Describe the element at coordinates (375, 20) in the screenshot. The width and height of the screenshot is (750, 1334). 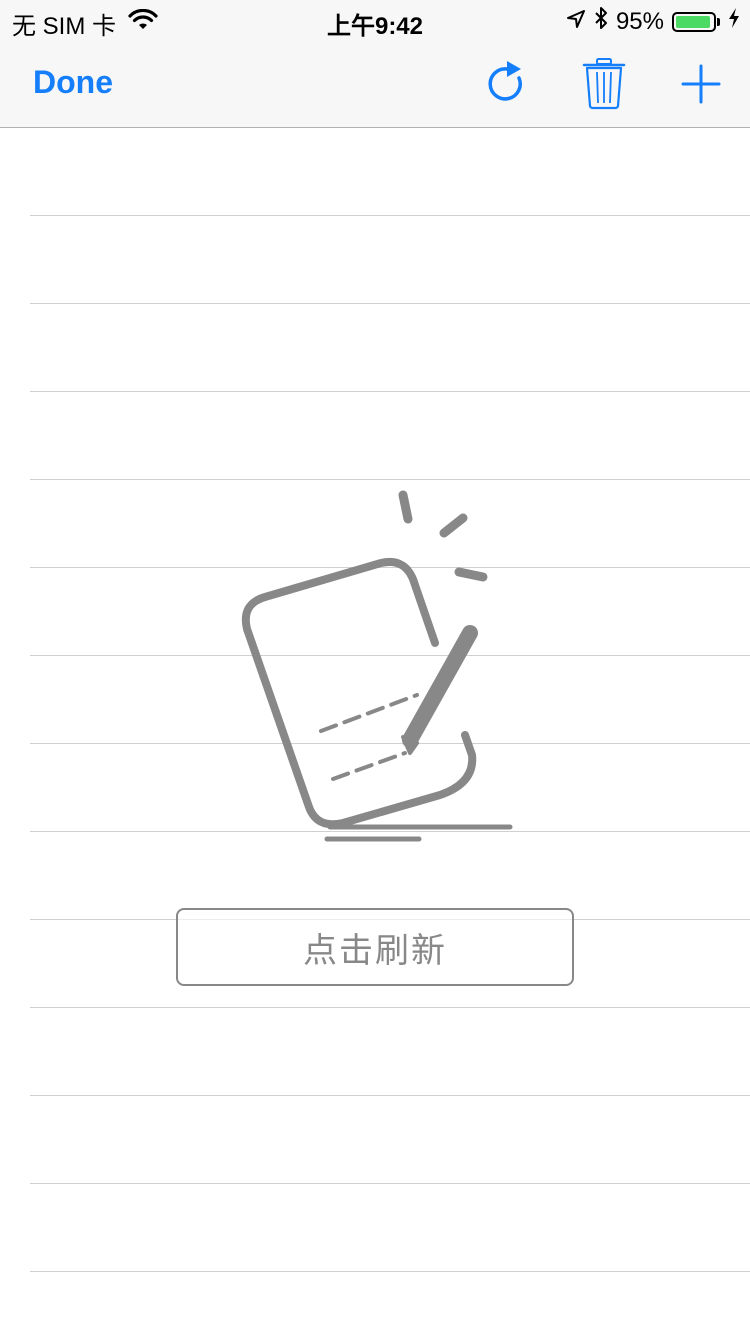
I see `status-bar: 无 SIM 卡 上午9:42 95%` at that location.